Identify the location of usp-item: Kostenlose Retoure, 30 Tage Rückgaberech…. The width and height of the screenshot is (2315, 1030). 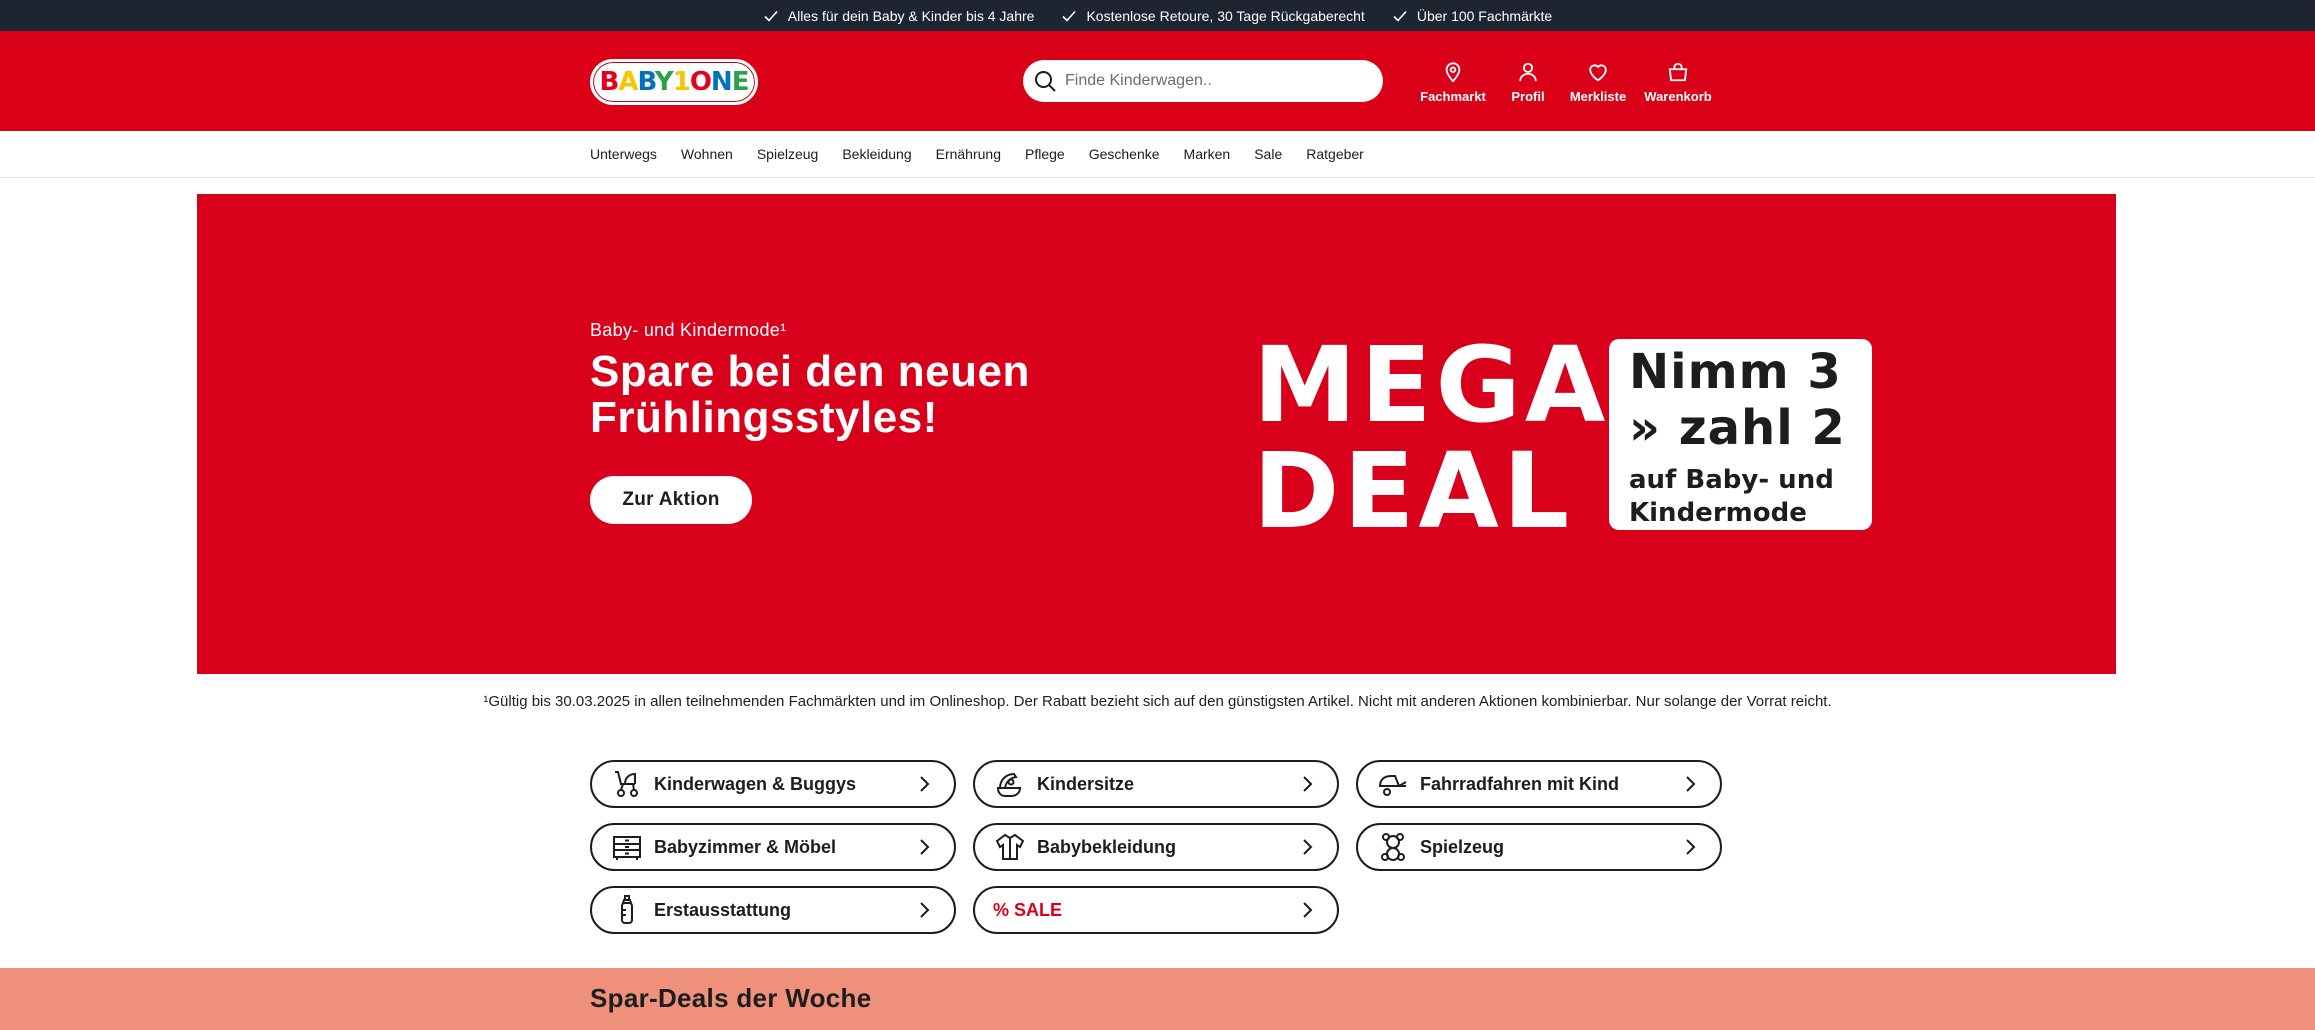
(1213, 15).